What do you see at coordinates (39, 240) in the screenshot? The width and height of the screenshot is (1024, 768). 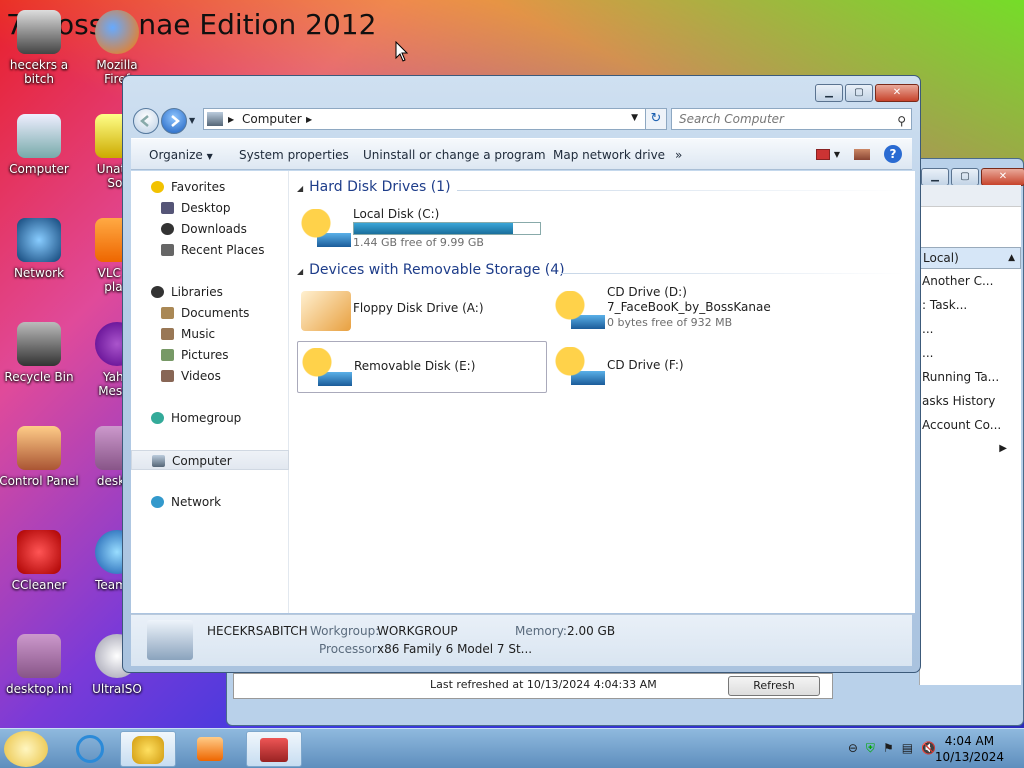 I see `network-icon` at bounding box center [39, 240].